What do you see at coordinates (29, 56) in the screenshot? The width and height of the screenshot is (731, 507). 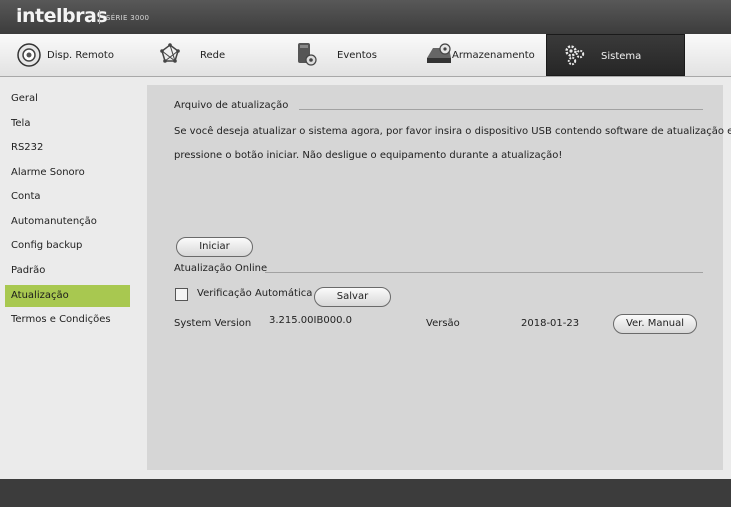 I see `camera-icon` at bounding box center [29, 56].